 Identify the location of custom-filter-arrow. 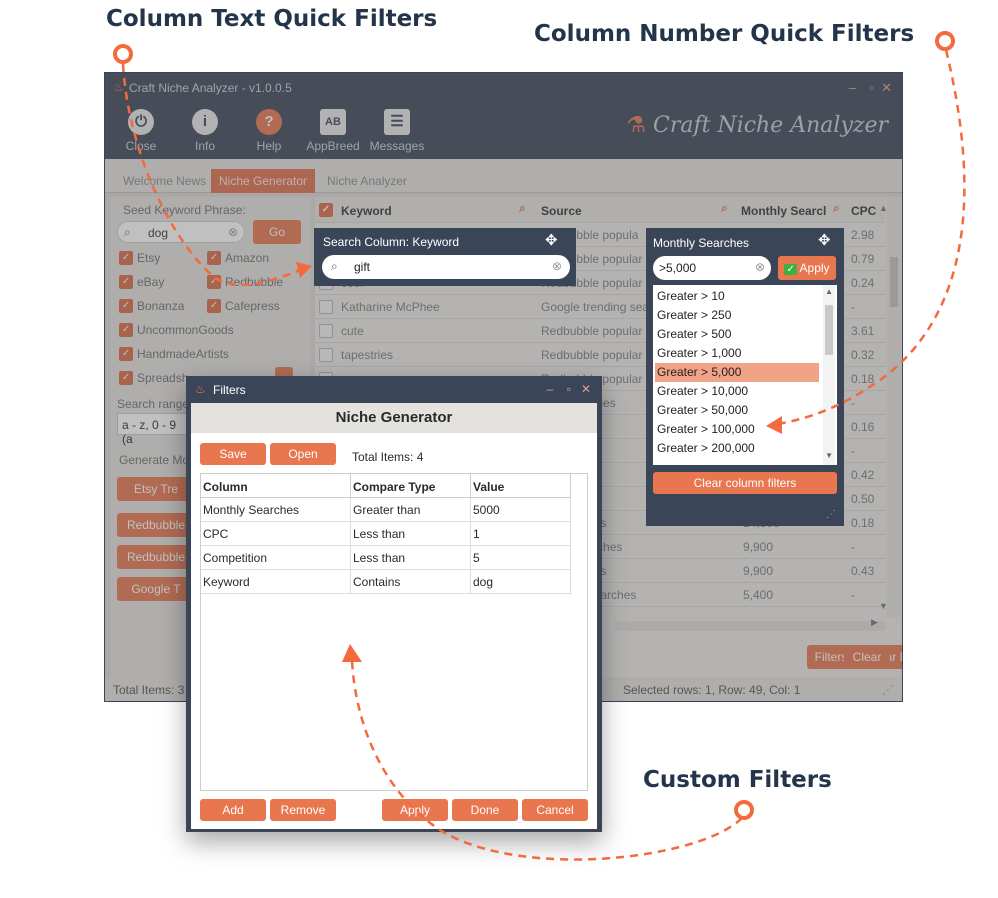
(546, 760).